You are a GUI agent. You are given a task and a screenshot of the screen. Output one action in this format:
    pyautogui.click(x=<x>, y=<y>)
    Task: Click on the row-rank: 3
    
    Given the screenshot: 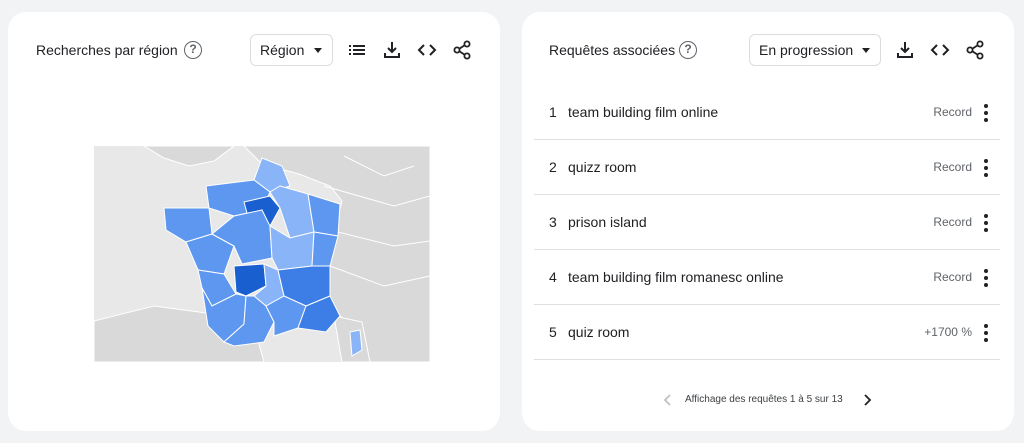 What is the action you would take?
    pyautogui.click(x=553, y=222)
    